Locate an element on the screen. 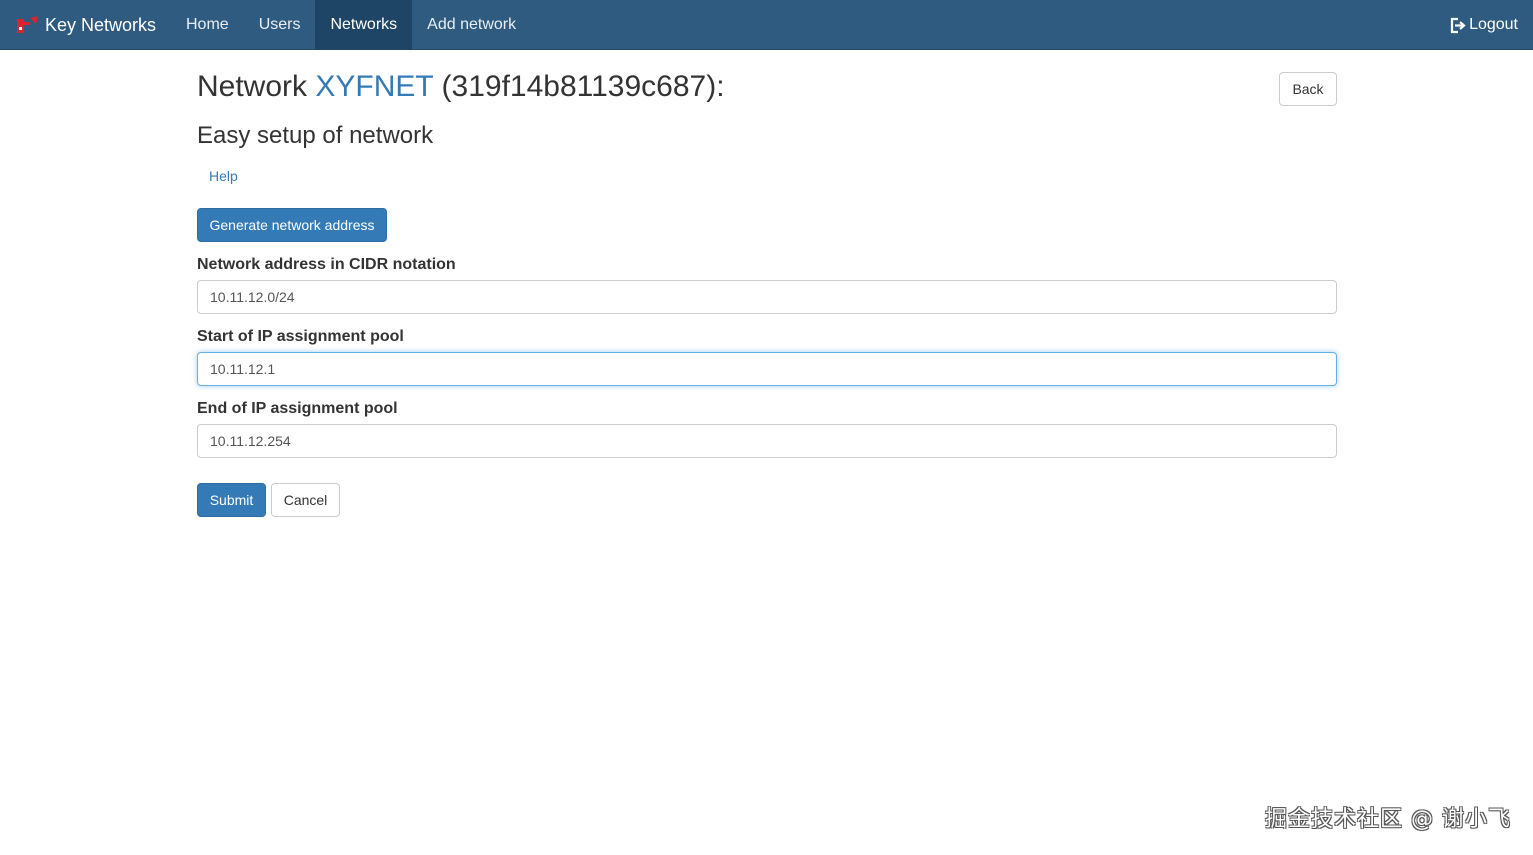 This screenshot has width=1533, height=855. cidr-label: Network address in CIDR notation is located at coordinates (326, 264).